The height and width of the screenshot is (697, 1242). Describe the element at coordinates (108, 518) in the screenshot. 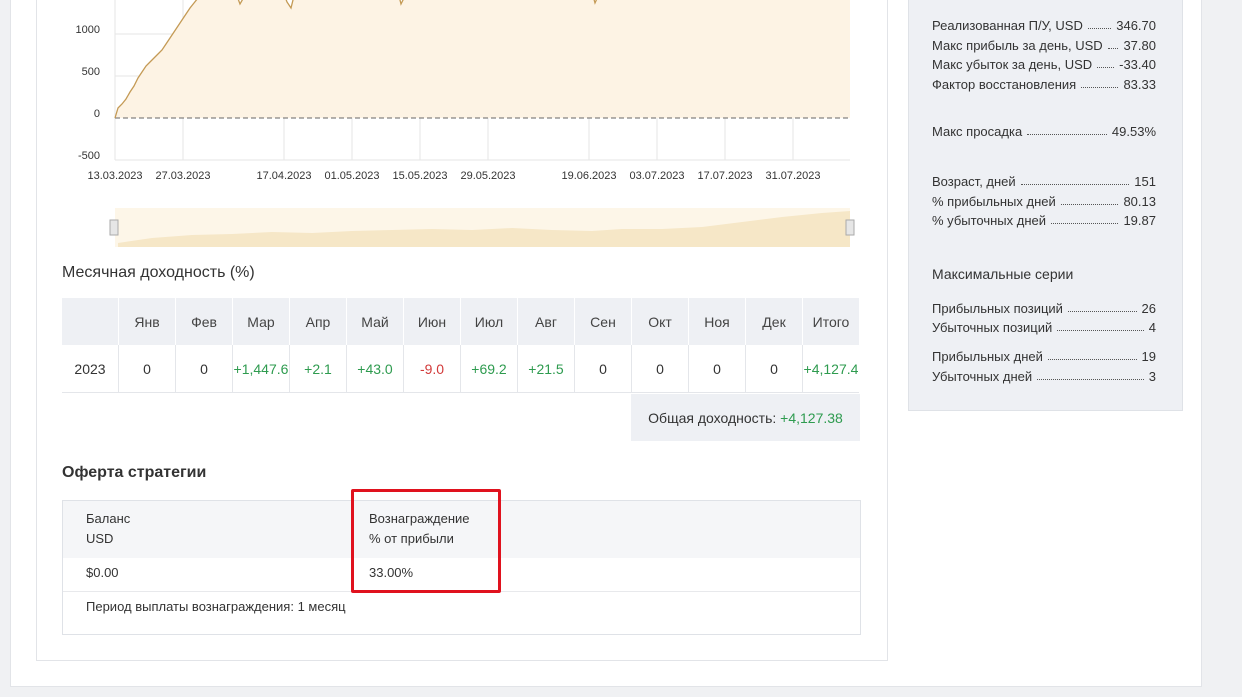

I see `balance-label: Баланс` at that location.